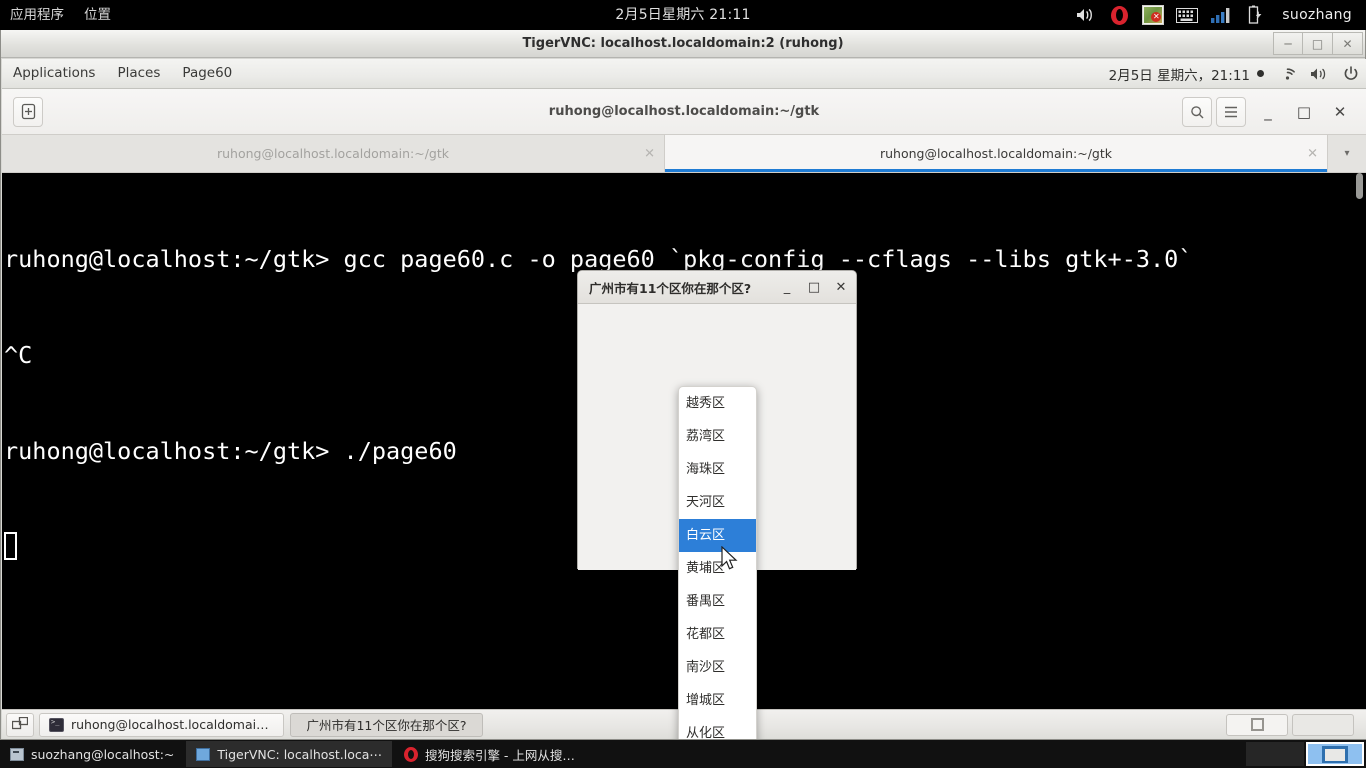  I want to click on taskbar-item-gtk-dialog-label: 广州市有11个区你在那个区?, so click(386, 725).